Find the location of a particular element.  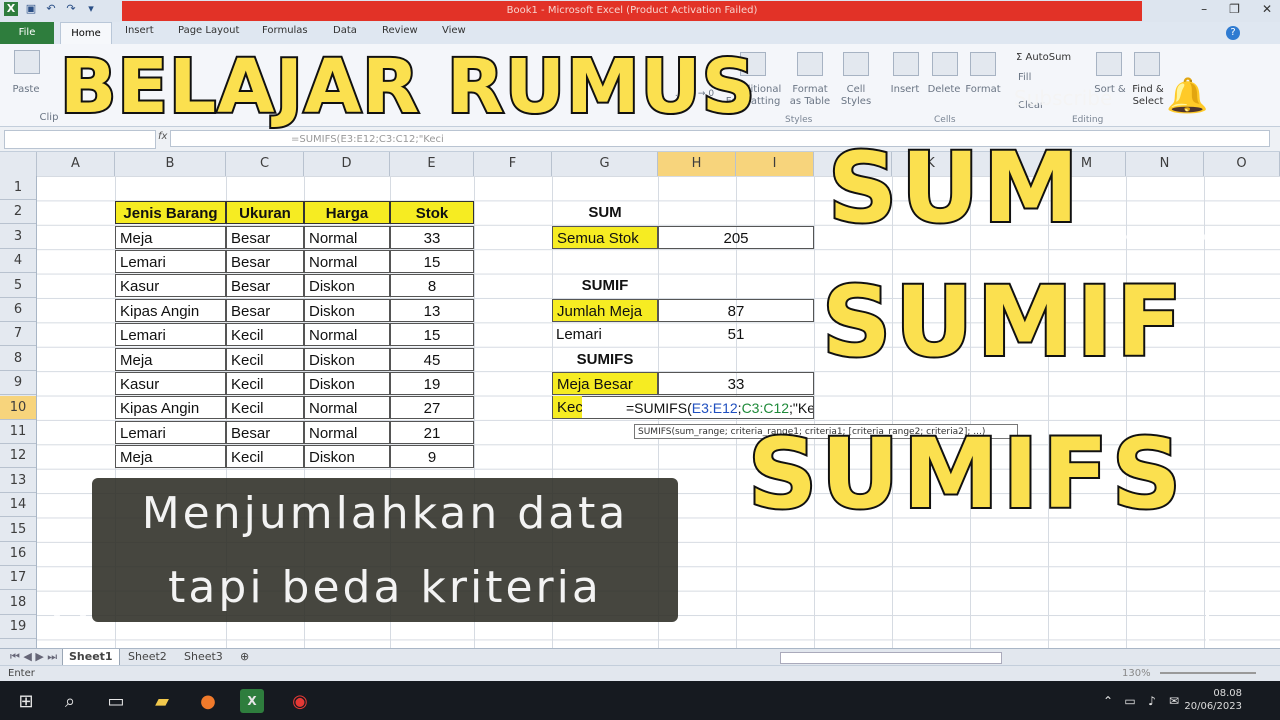

save-icon: ▣ is located at coordinates (31, 9).